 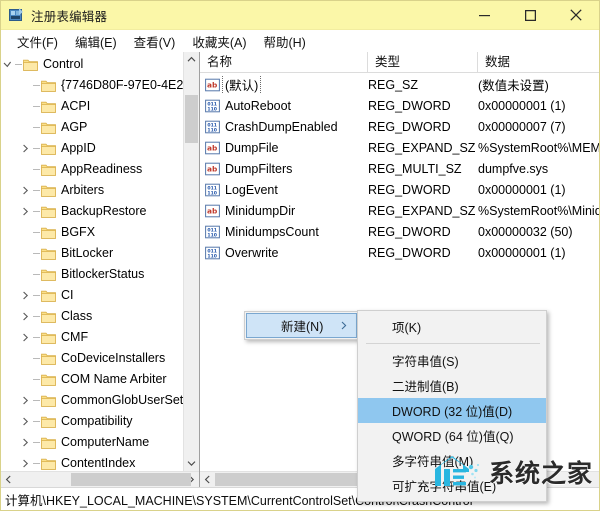 I want to click on tree-vertical-scrollbar, so click(x=191, y=261).